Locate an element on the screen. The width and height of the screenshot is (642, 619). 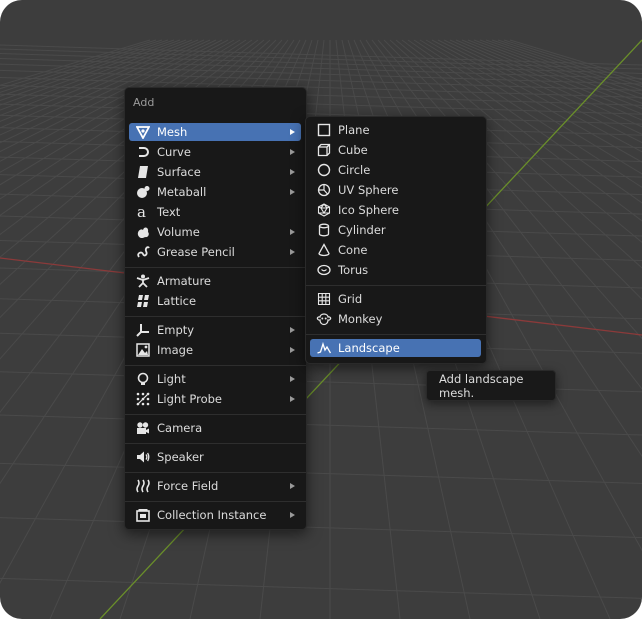
menu-item-label: Grease Pencil is located at coordinates (196, 252).